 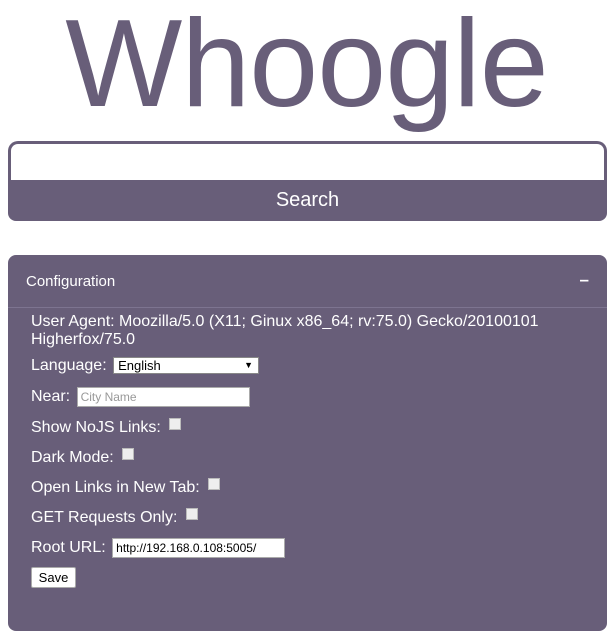 I want to click on nojs-label: Show NoJS Links:, so click(x=96, y=427).